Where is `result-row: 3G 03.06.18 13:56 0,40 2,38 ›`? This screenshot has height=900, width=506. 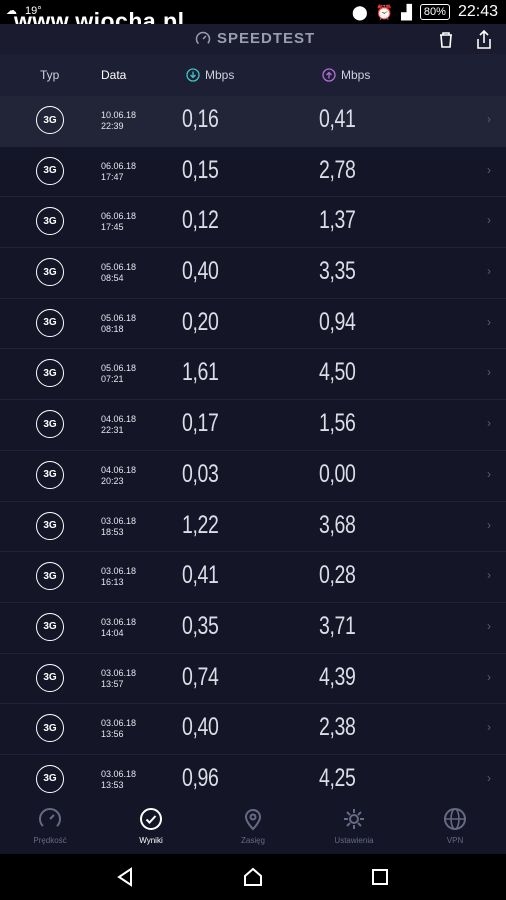
result-row: 3G 03.06.18 13:56 0,40 2,38 › is located at coordinates (253, 729).